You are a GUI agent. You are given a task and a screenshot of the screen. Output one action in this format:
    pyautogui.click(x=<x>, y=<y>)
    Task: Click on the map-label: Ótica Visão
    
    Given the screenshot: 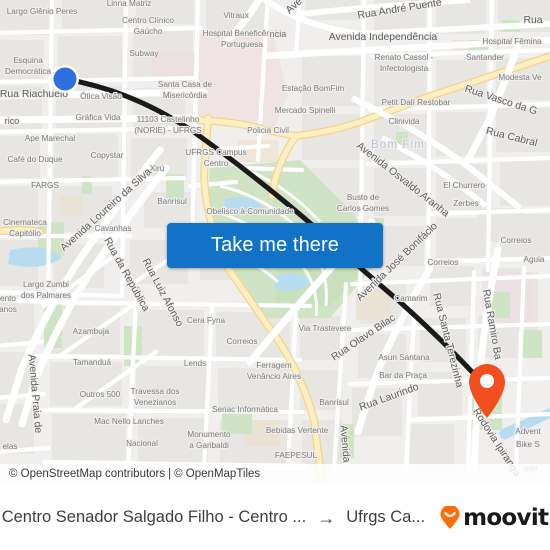 What is the action you would take?
    pyautogui.click(x=101, y=96)
    